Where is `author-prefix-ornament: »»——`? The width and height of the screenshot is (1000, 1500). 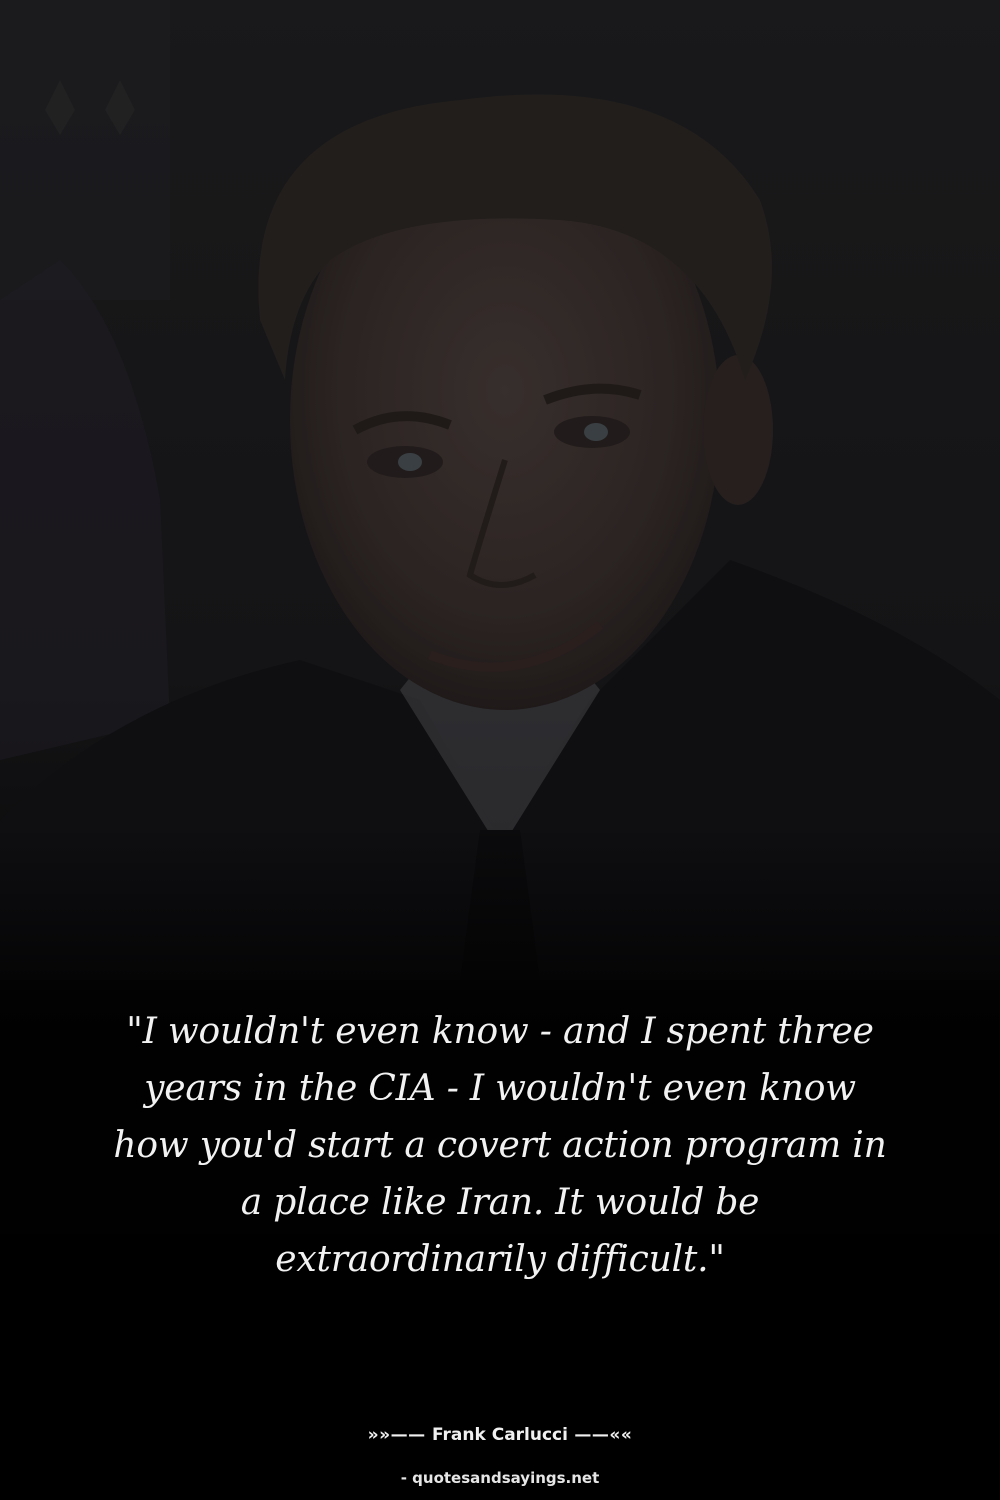 author-prefix-ornament: »»—— is located at coordinates (400, 1435).